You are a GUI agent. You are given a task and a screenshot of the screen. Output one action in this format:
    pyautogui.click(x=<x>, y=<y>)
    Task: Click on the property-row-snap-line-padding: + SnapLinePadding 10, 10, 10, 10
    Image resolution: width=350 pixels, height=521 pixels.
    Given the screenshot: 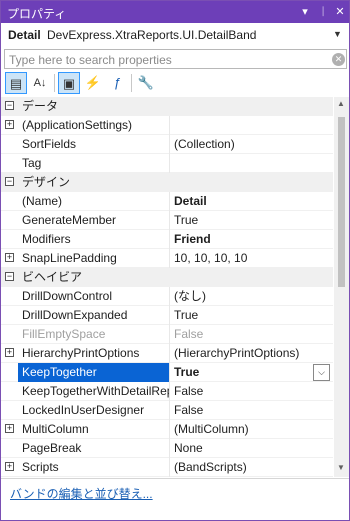 What is the action you would take?
    pyautogui.click(x=167, y=258)
    